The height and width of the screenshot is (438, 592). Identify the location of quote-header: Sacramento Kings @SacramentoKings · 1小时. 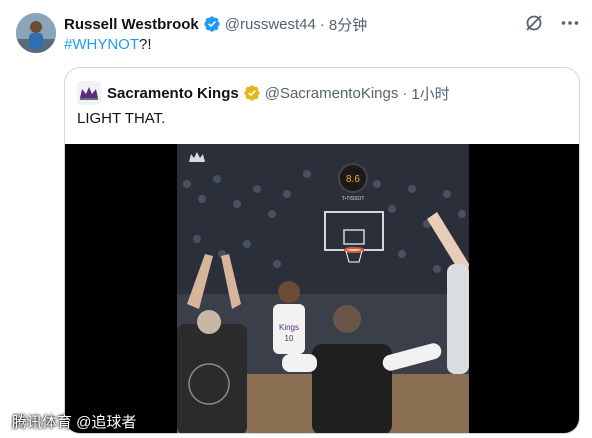
(263, 93).